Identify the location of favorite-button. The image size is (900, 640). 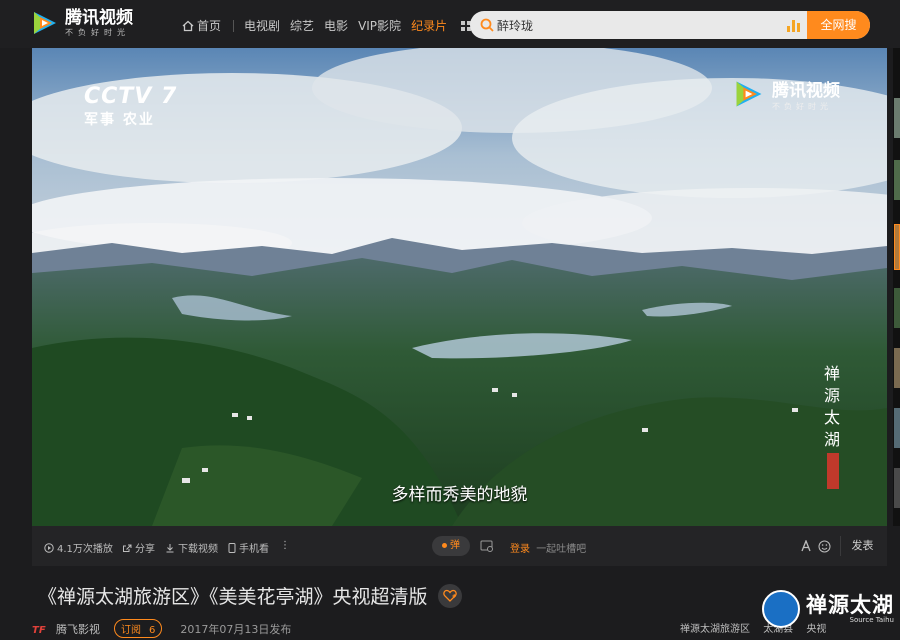
(449, 595).